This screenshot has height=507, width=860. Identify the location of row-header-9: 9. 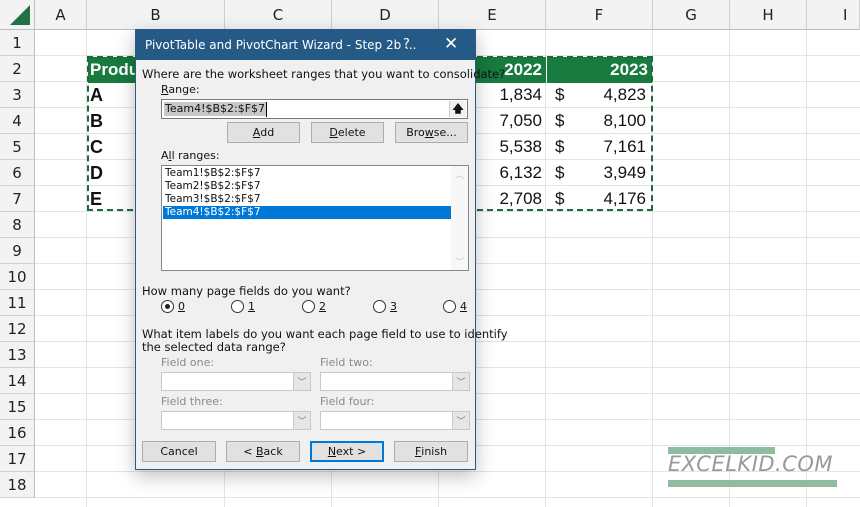
(17, 251).